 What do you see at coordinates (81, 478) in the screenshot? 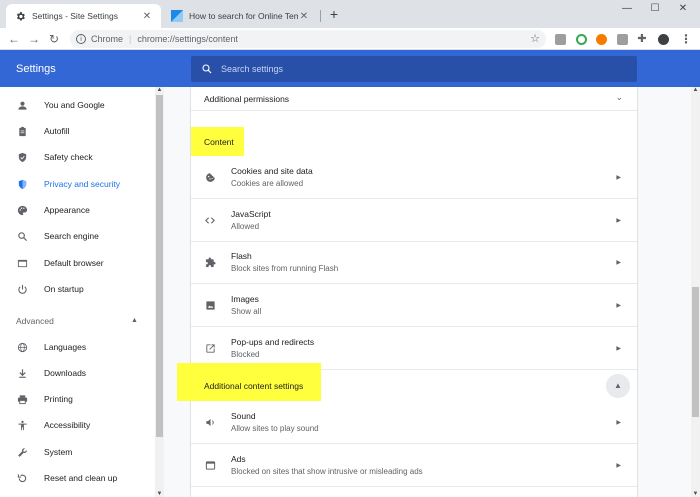
I see `sidebar-item-label: Reset and clean up` at bounding box center [81, 478].